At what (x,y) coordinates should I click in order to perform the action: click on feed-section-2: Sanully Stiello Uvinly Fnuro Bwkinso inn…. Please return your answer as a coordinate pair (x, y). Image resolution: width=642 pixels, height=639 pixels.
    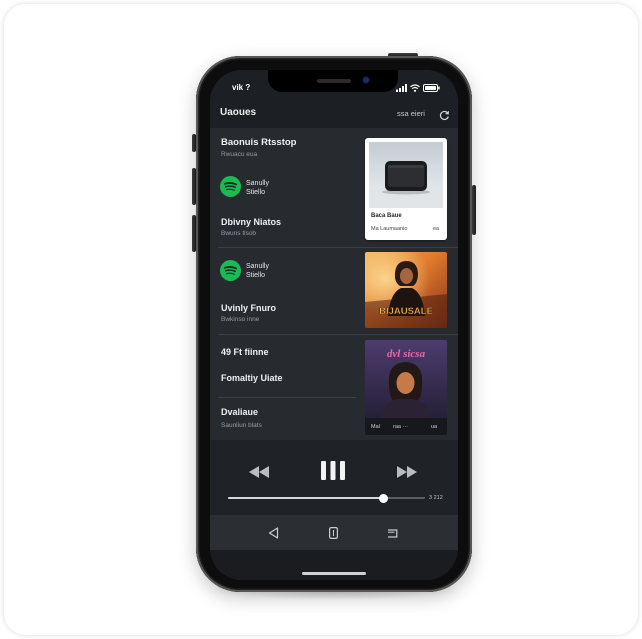
    Looking at the image, I should click on (334, 291).